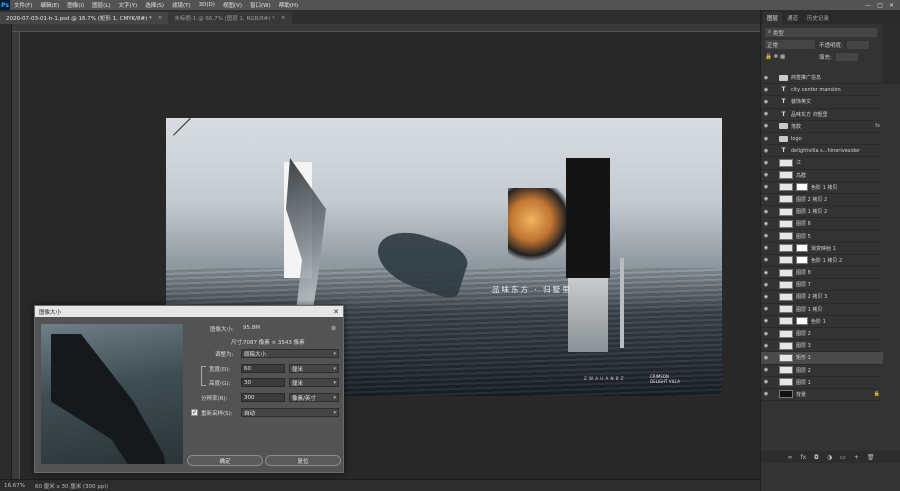  Describe the element at coordinates (868, 5) in the screenshot. I see `minimize-icon: —` at that location.